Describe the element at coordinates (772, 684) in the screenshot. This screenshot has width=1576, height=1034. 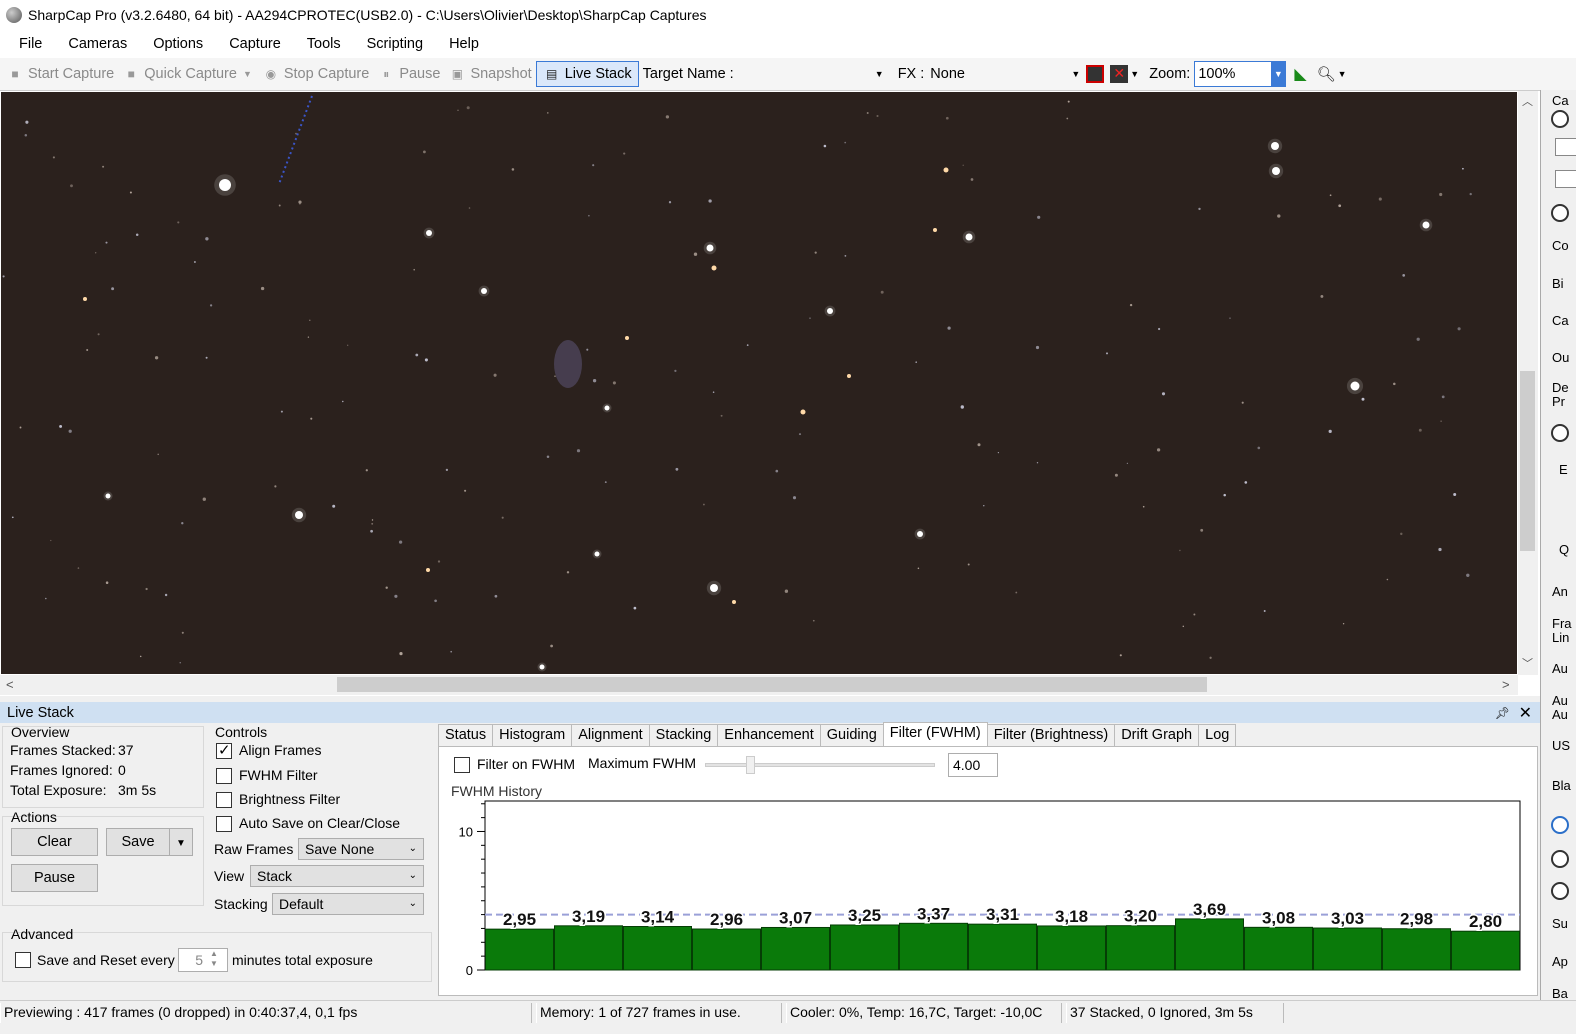
I see `horizontal-scroll-thumb` at that location.